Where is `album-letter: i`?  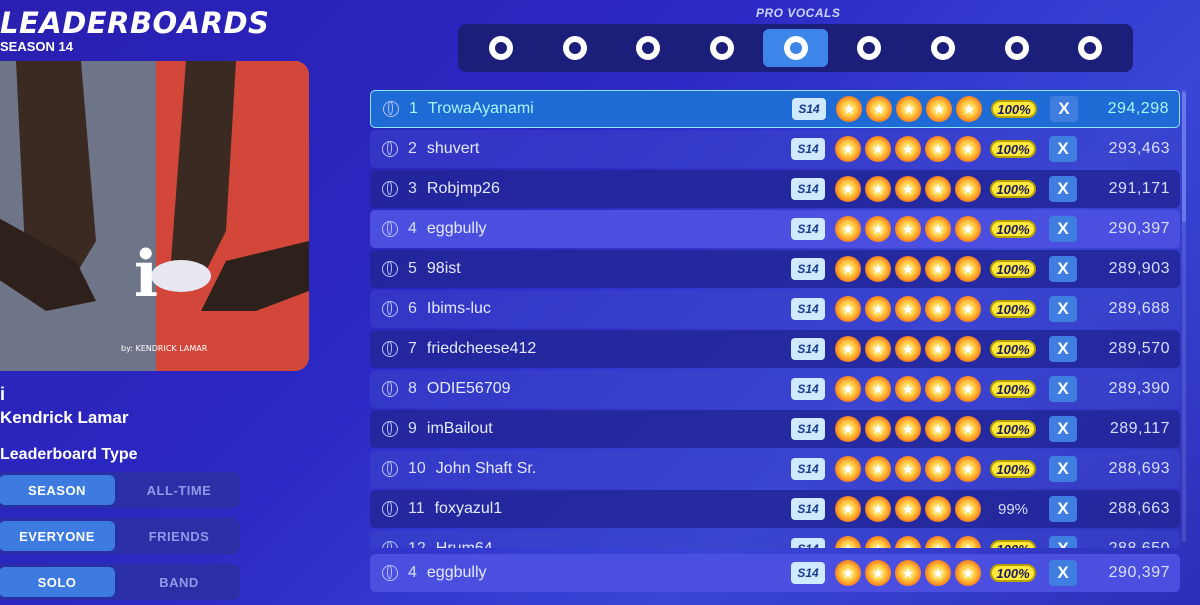 album-letter: i is located at coordinates (146, 274).